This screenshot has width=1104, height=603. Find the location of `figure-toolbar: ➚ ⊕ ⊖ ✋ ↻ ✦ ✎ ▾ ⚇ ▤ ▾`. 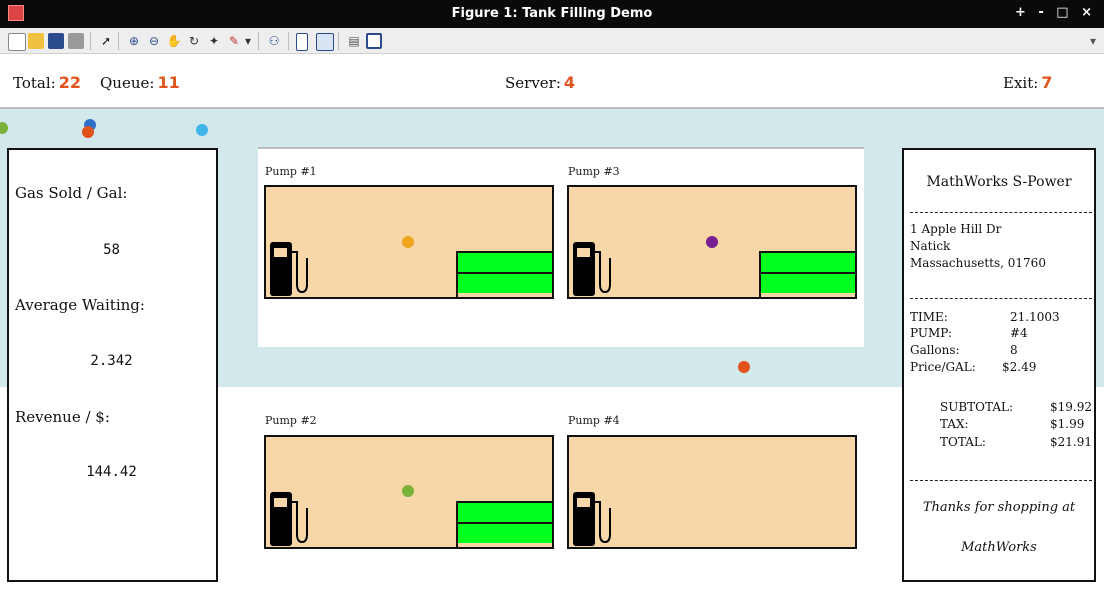

figure-toolbar: ➚ ⊕ ⊖ ✋ ↻ ✦ ✎ ▾ ⚇ ▤ ▾ is located at coordinates (552, 41).